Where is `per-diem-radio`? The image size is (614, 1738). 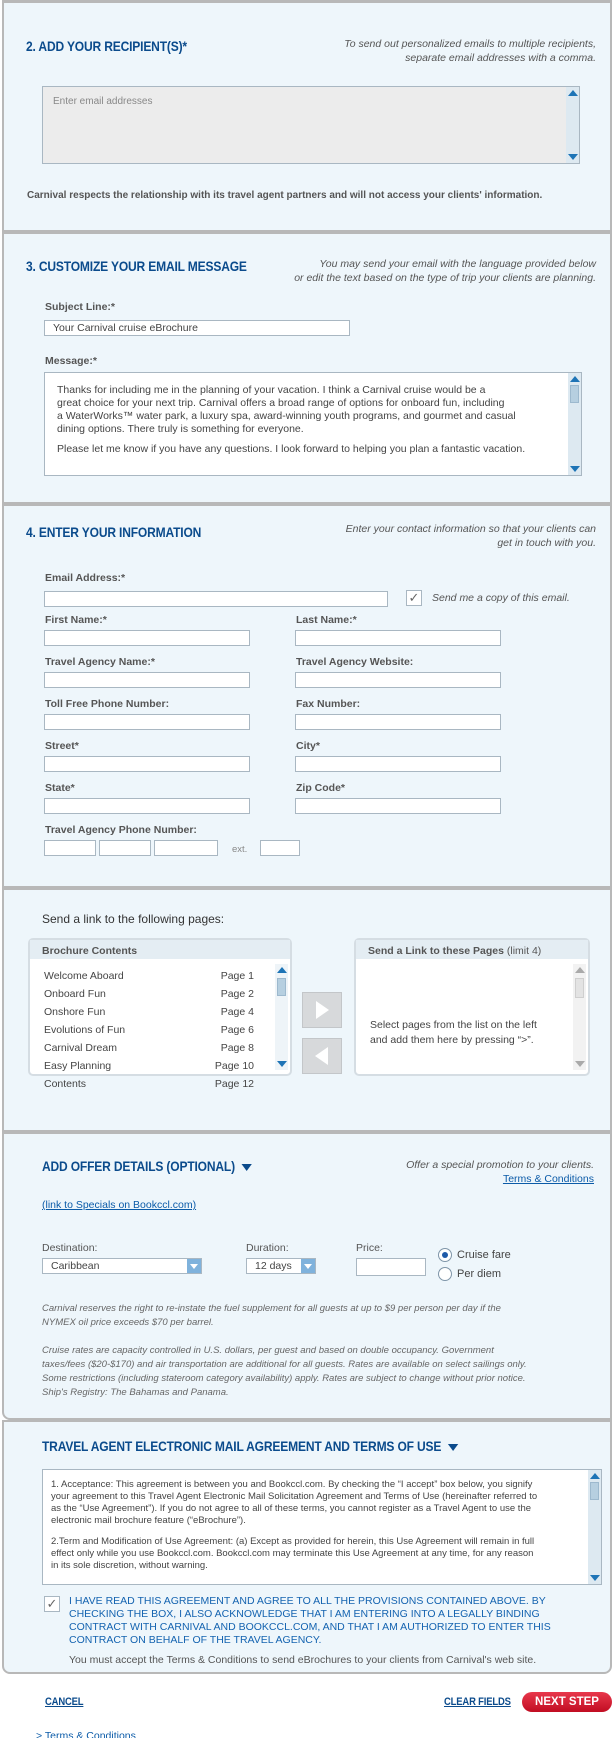 per-diem-radio is located at coordinates (445, 1274).